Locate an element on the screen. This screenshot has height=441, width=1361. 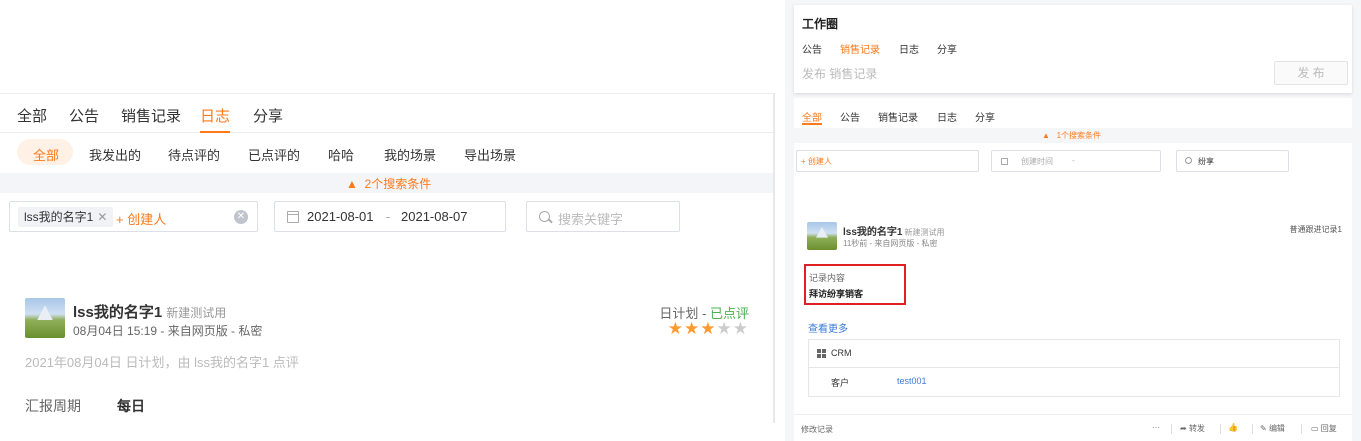
crm-header: CRM is located at coordinates (1074, 354).